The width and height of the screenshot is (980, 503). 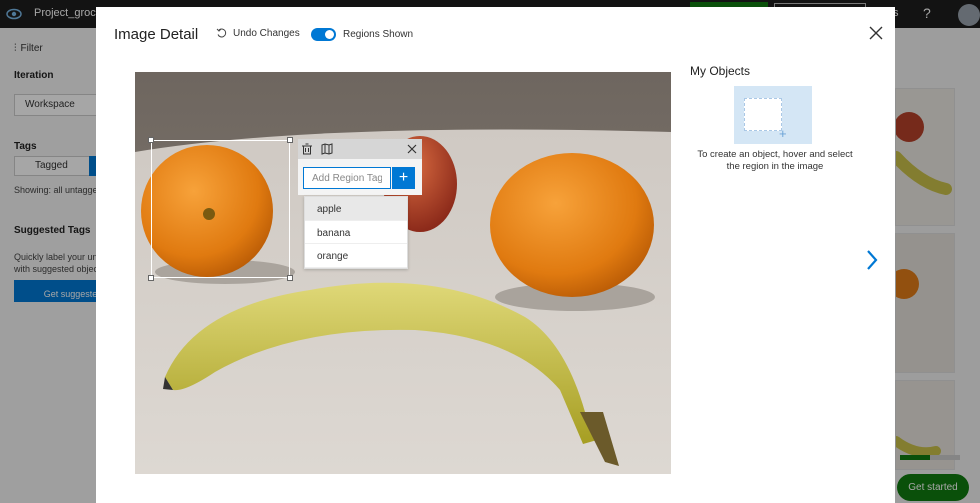 I want to click on regions-shown-control: Regions Shown, so click(x=362, y=34).